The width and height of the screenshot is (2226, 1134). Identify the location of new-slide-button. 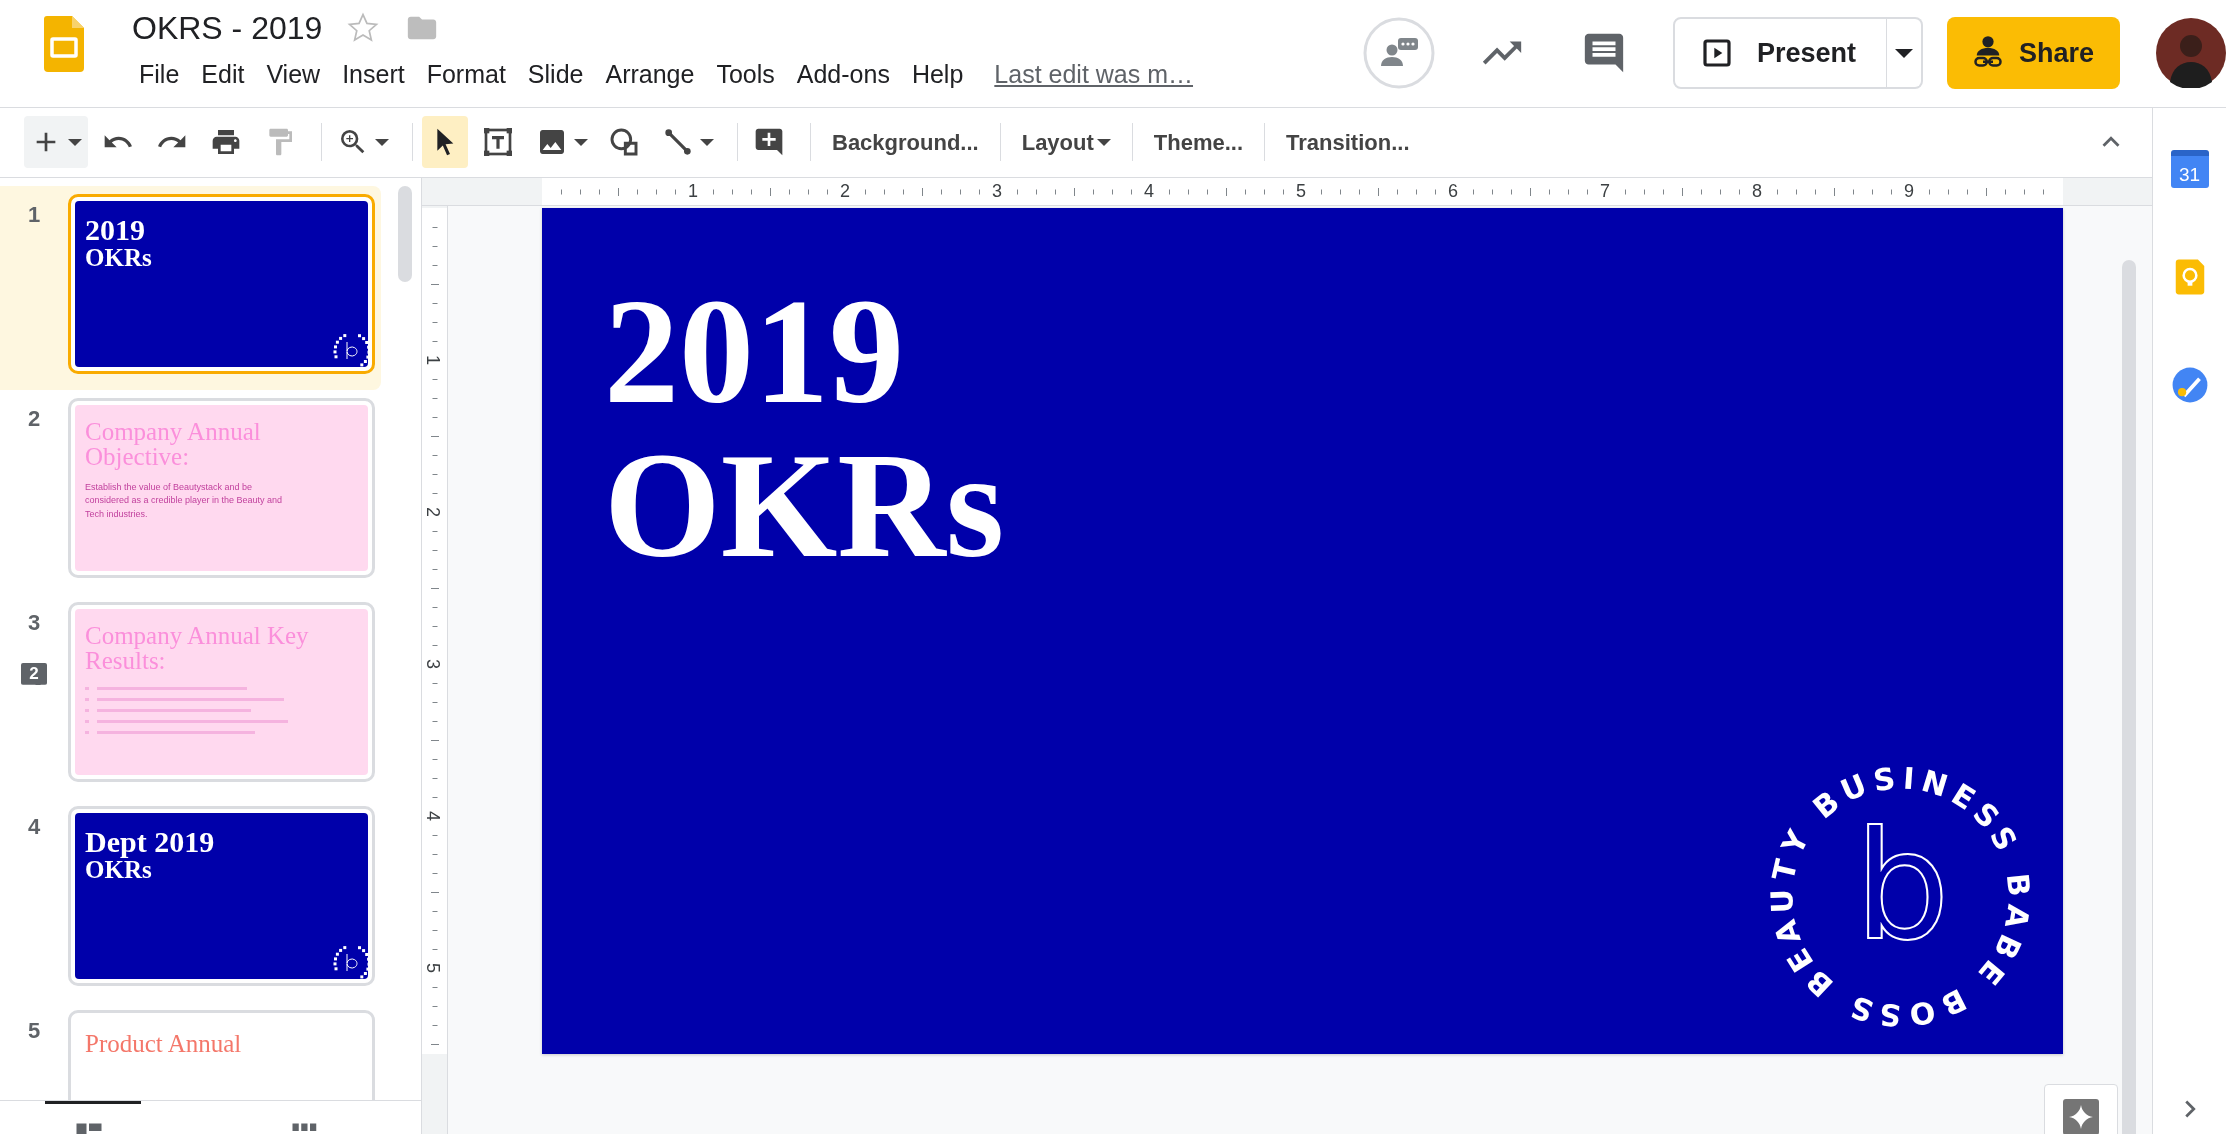
(56, 142).